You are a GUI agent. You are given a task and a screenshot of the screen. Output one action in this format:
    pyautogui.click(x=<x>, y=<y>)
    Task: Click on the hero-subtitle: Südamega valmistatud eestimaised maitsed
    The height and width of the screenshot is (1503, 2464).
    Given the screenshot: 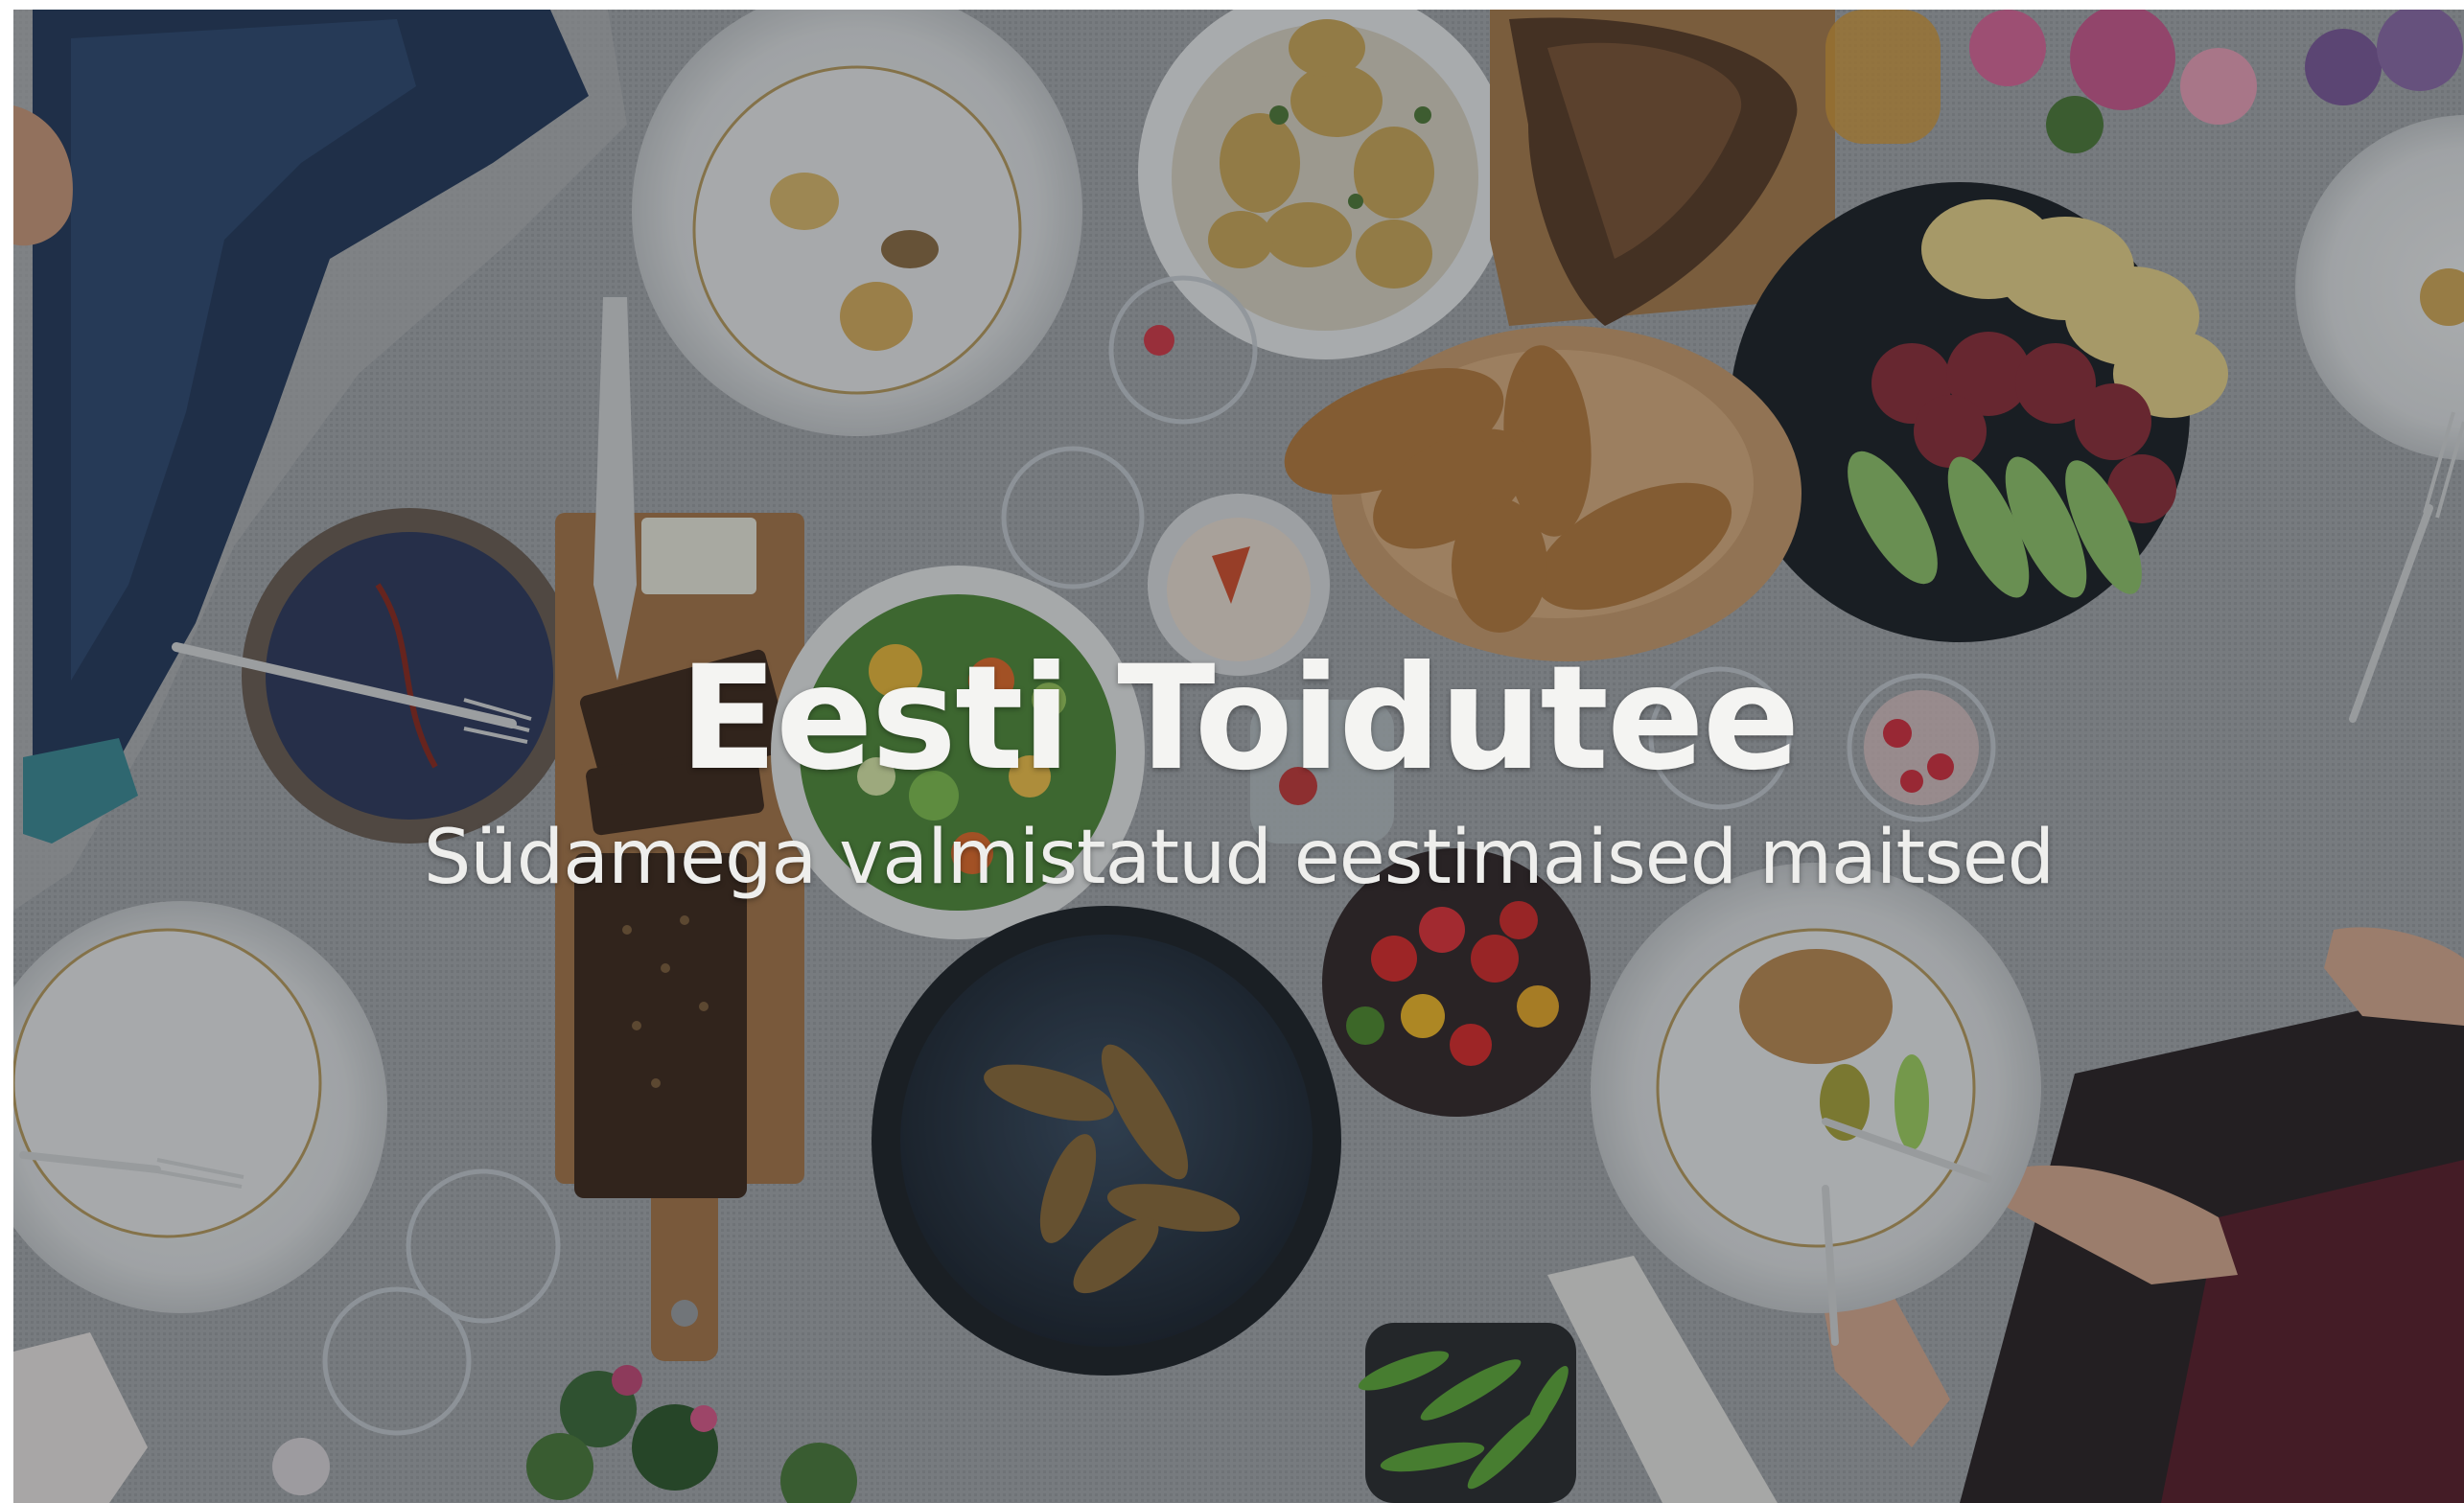 What is the action you would take?
    pyautogui.click(x=1239, y=858)
    